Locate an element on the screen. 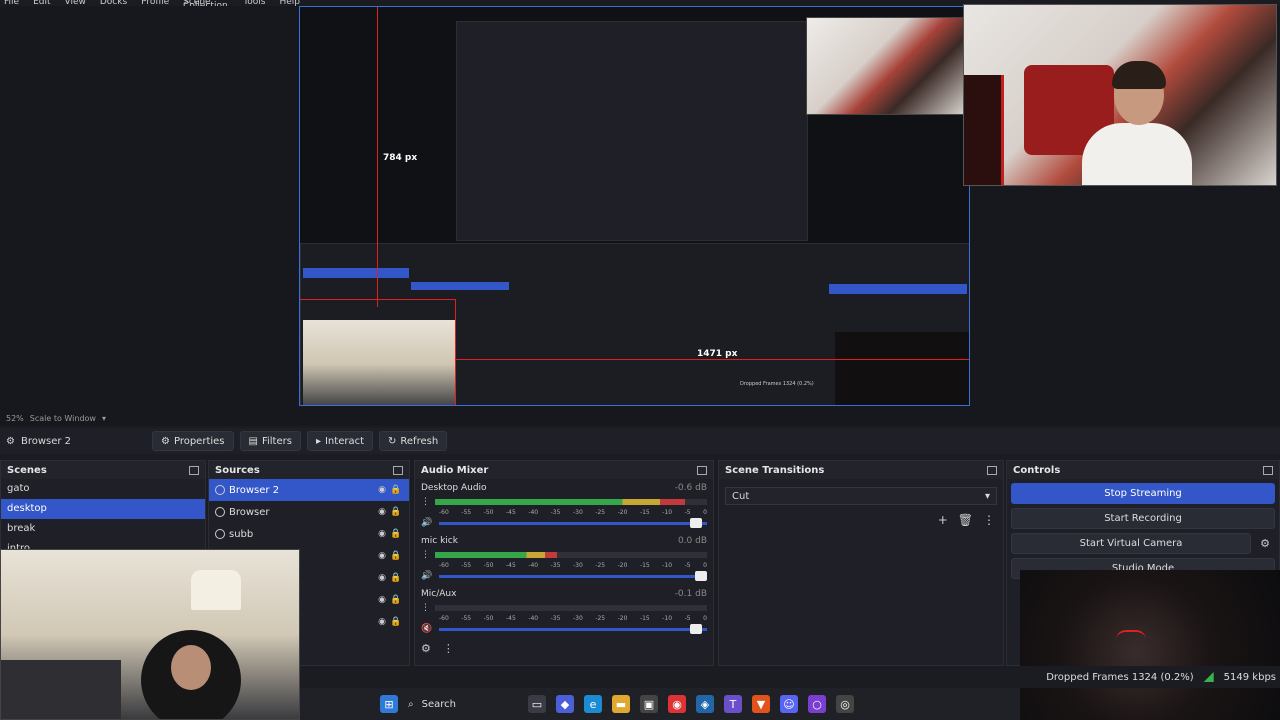 Image resolution: width=1280 pixels, height=720 pixels. source-item: Browser 2 ◉ 🔒 is located at coordinates (309, 490).